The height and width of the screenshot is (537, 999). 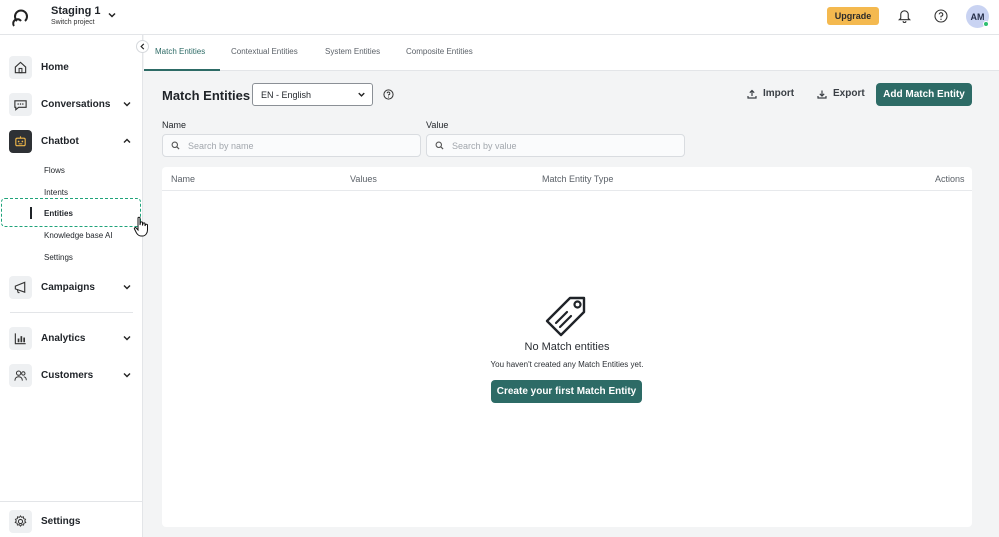 I want to click on tab-match-entities: Match Entities, so click(x=180, y=51).